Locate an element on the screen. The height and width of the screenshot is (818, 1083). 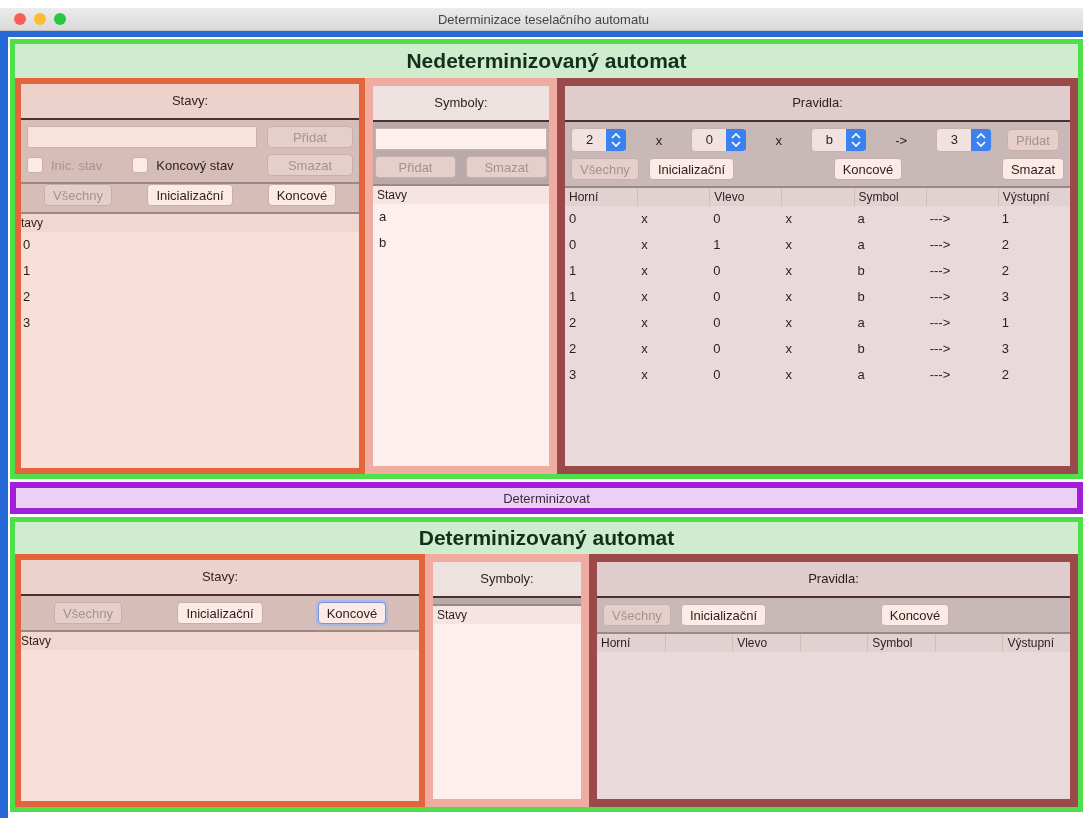
spinner-select: b is located at coordinates (838, 140).